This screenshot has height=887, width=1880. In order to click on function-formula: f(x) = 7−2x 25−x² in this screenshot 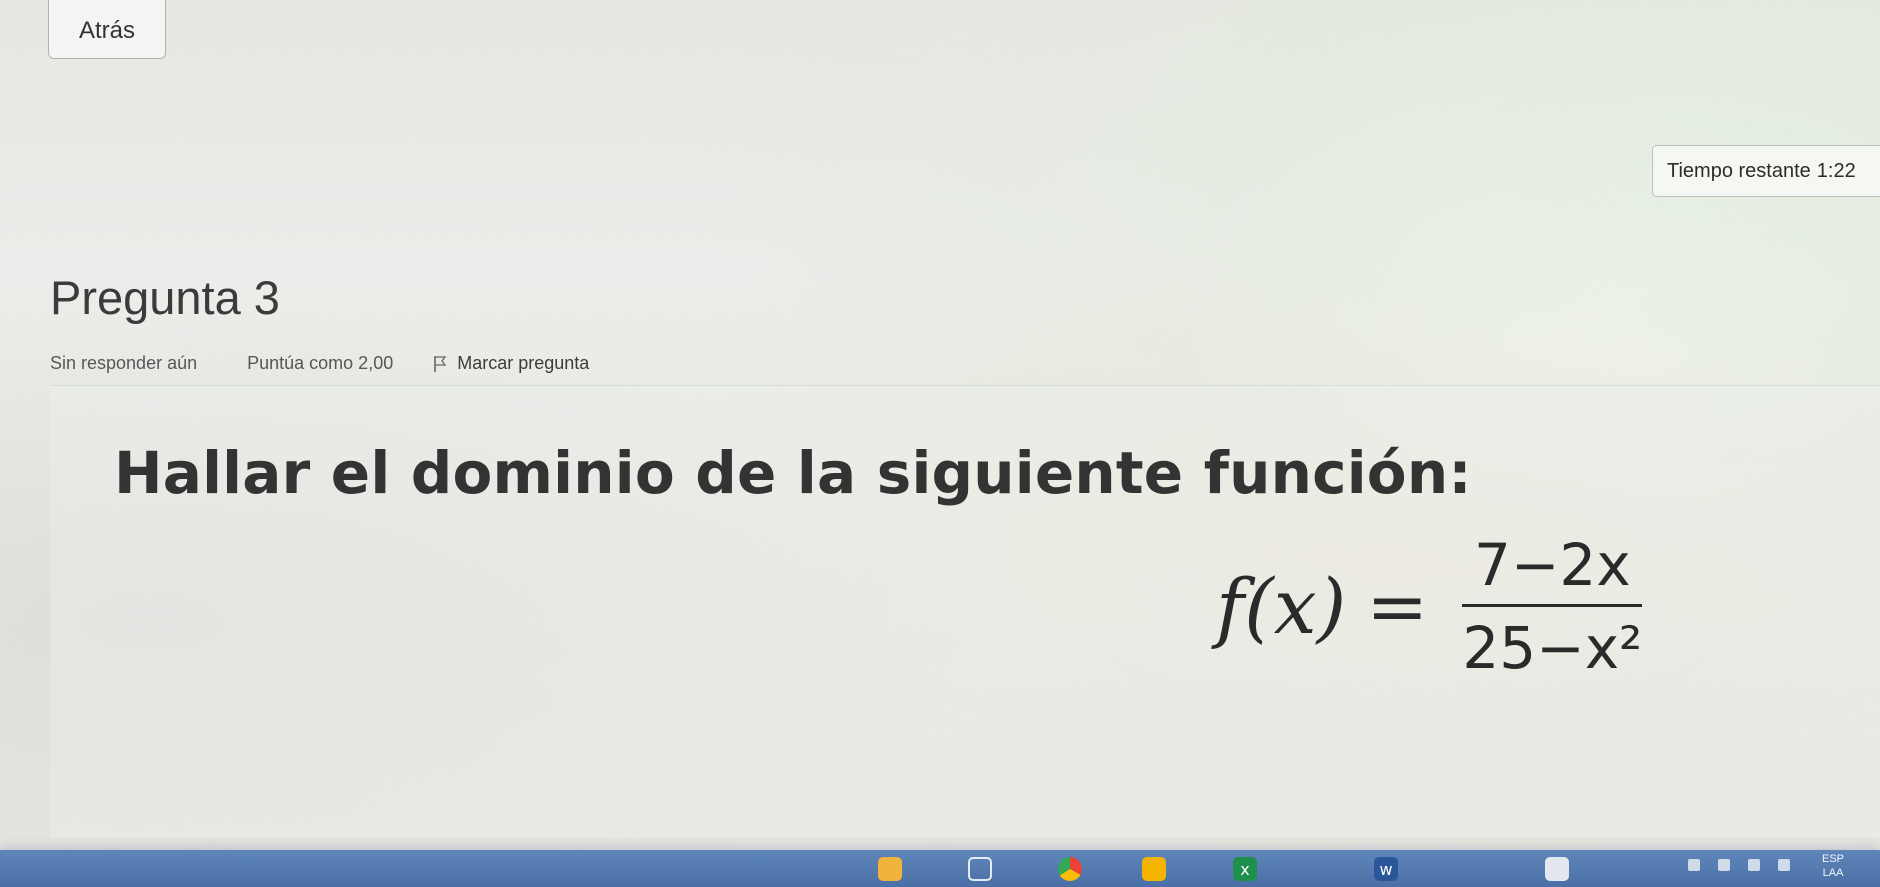, I will do `click(1432, 606)`.